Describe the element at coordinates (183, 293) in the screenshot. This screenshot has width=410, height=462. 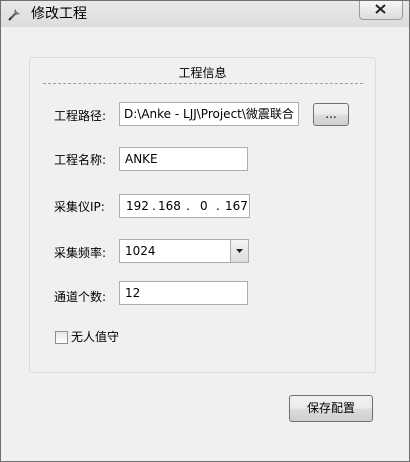
I see `channels-field: 12` at that location.